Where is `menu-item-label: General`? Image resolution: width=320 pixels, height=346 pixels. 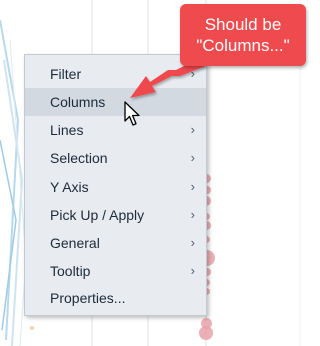
menu-item-label: General is located at coordinates (75, 243).